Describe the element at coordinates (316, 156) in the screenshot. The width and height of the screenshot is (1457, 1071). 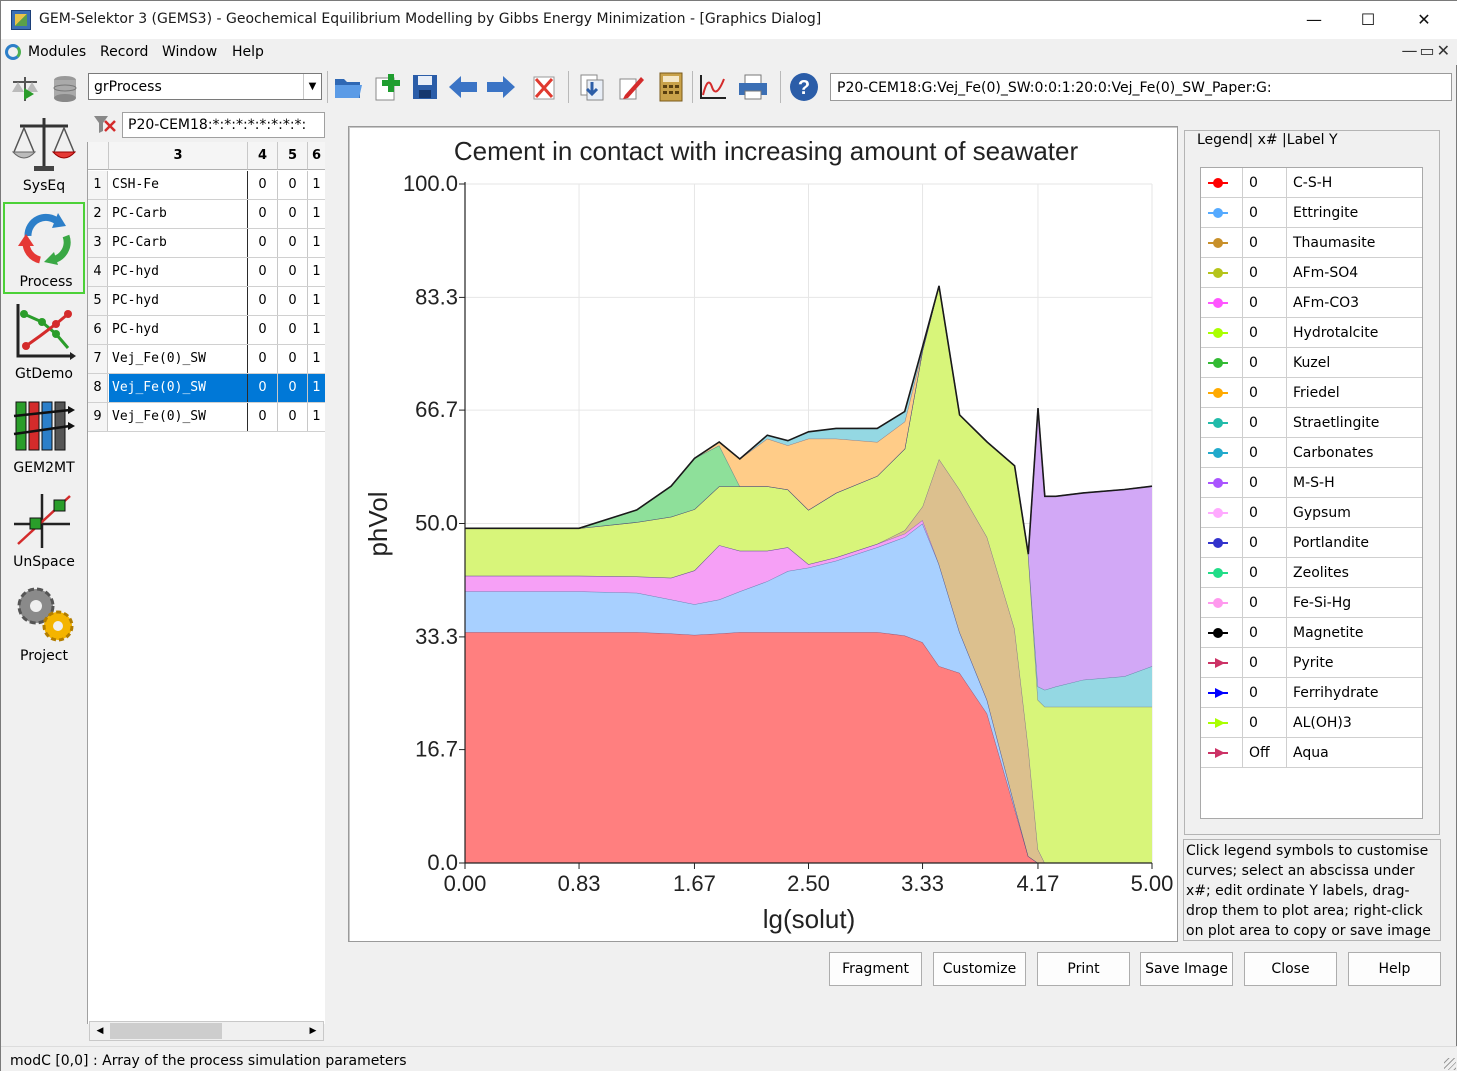
I see `column-header: 6` at that location.